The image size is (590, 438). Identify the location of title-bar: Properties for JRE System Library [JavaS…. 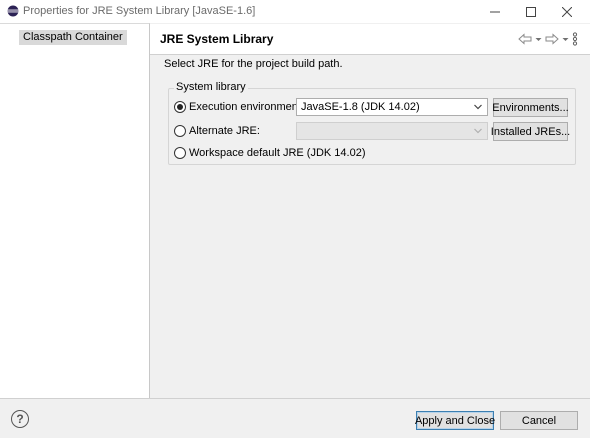
(295, 11).